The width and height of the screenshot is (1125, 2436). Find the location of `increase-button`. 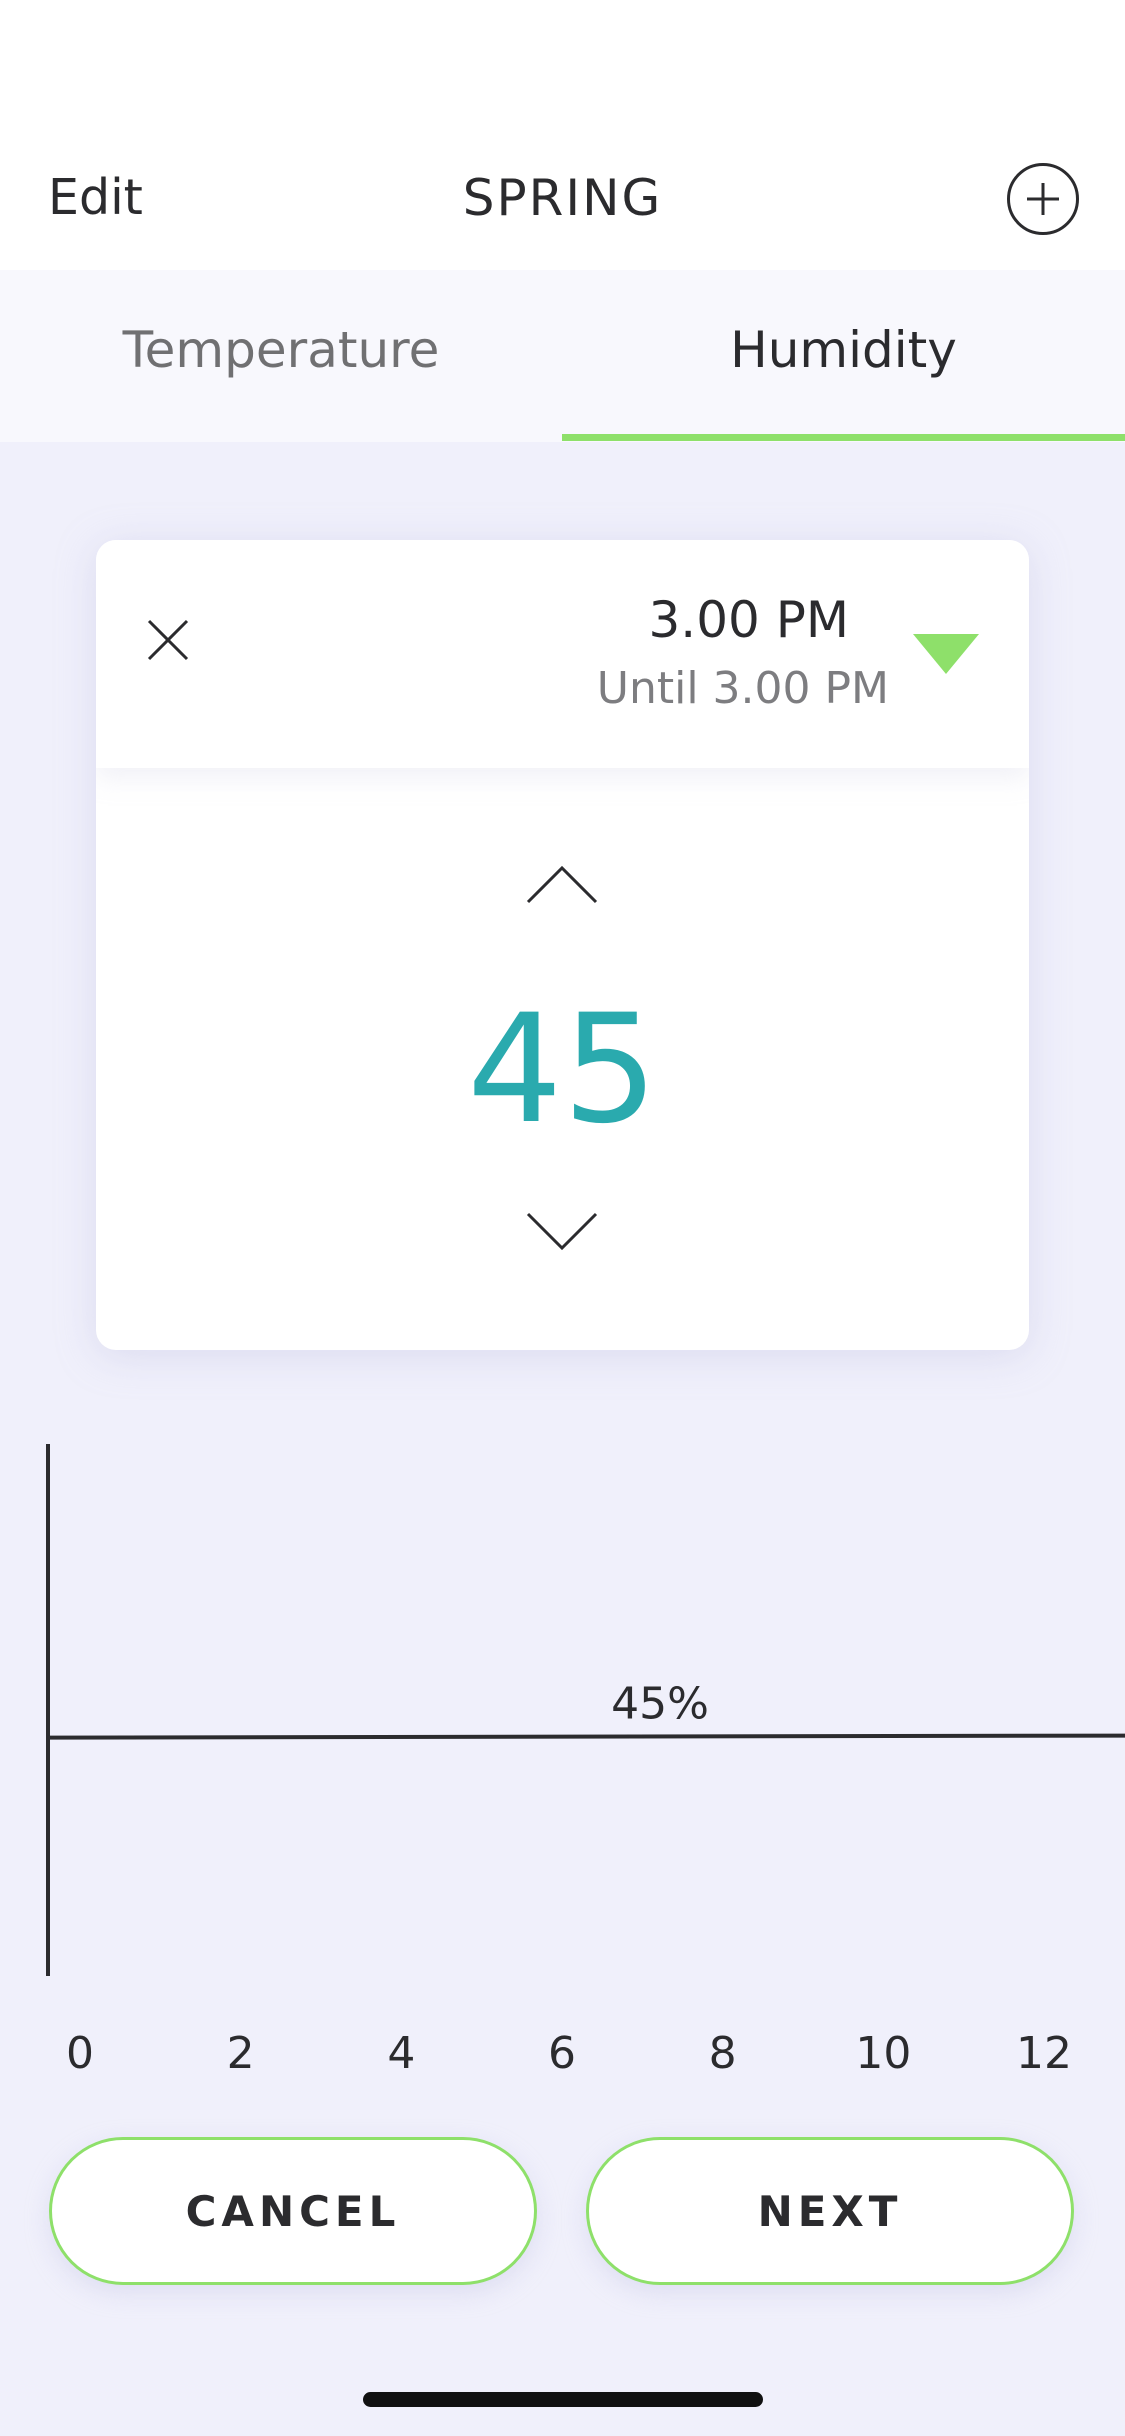

increase-button is located at coordinates (562, 883).